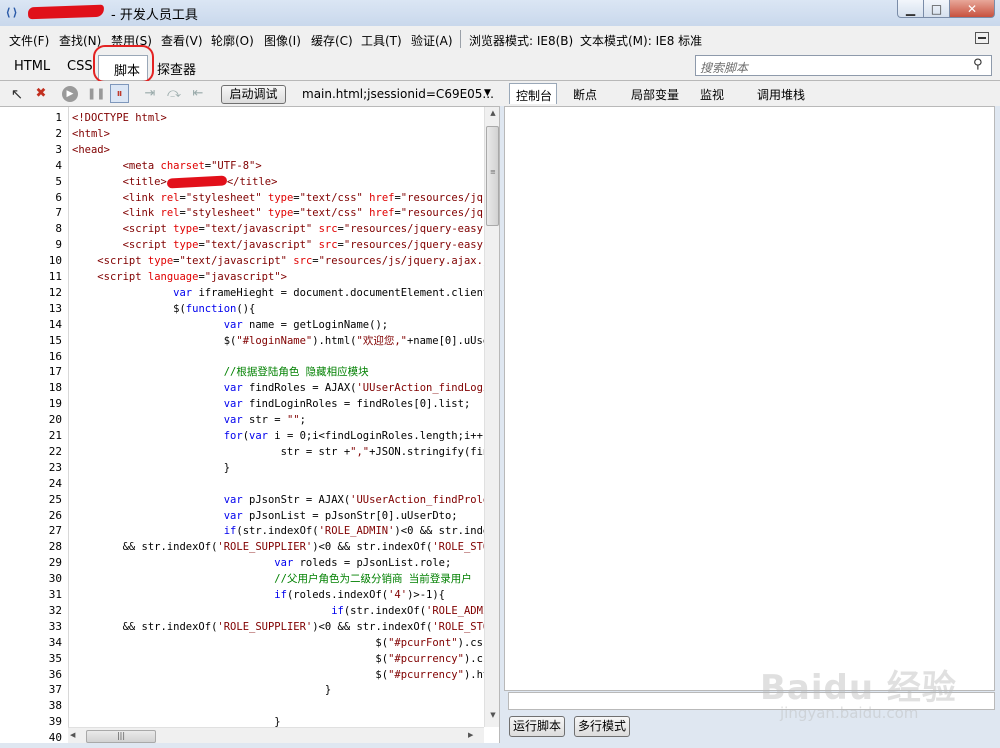 The image size is (1000, 748). Describe the element at coordinates (31, 452) in the screenshot. I see `line-number: 22` at that location.